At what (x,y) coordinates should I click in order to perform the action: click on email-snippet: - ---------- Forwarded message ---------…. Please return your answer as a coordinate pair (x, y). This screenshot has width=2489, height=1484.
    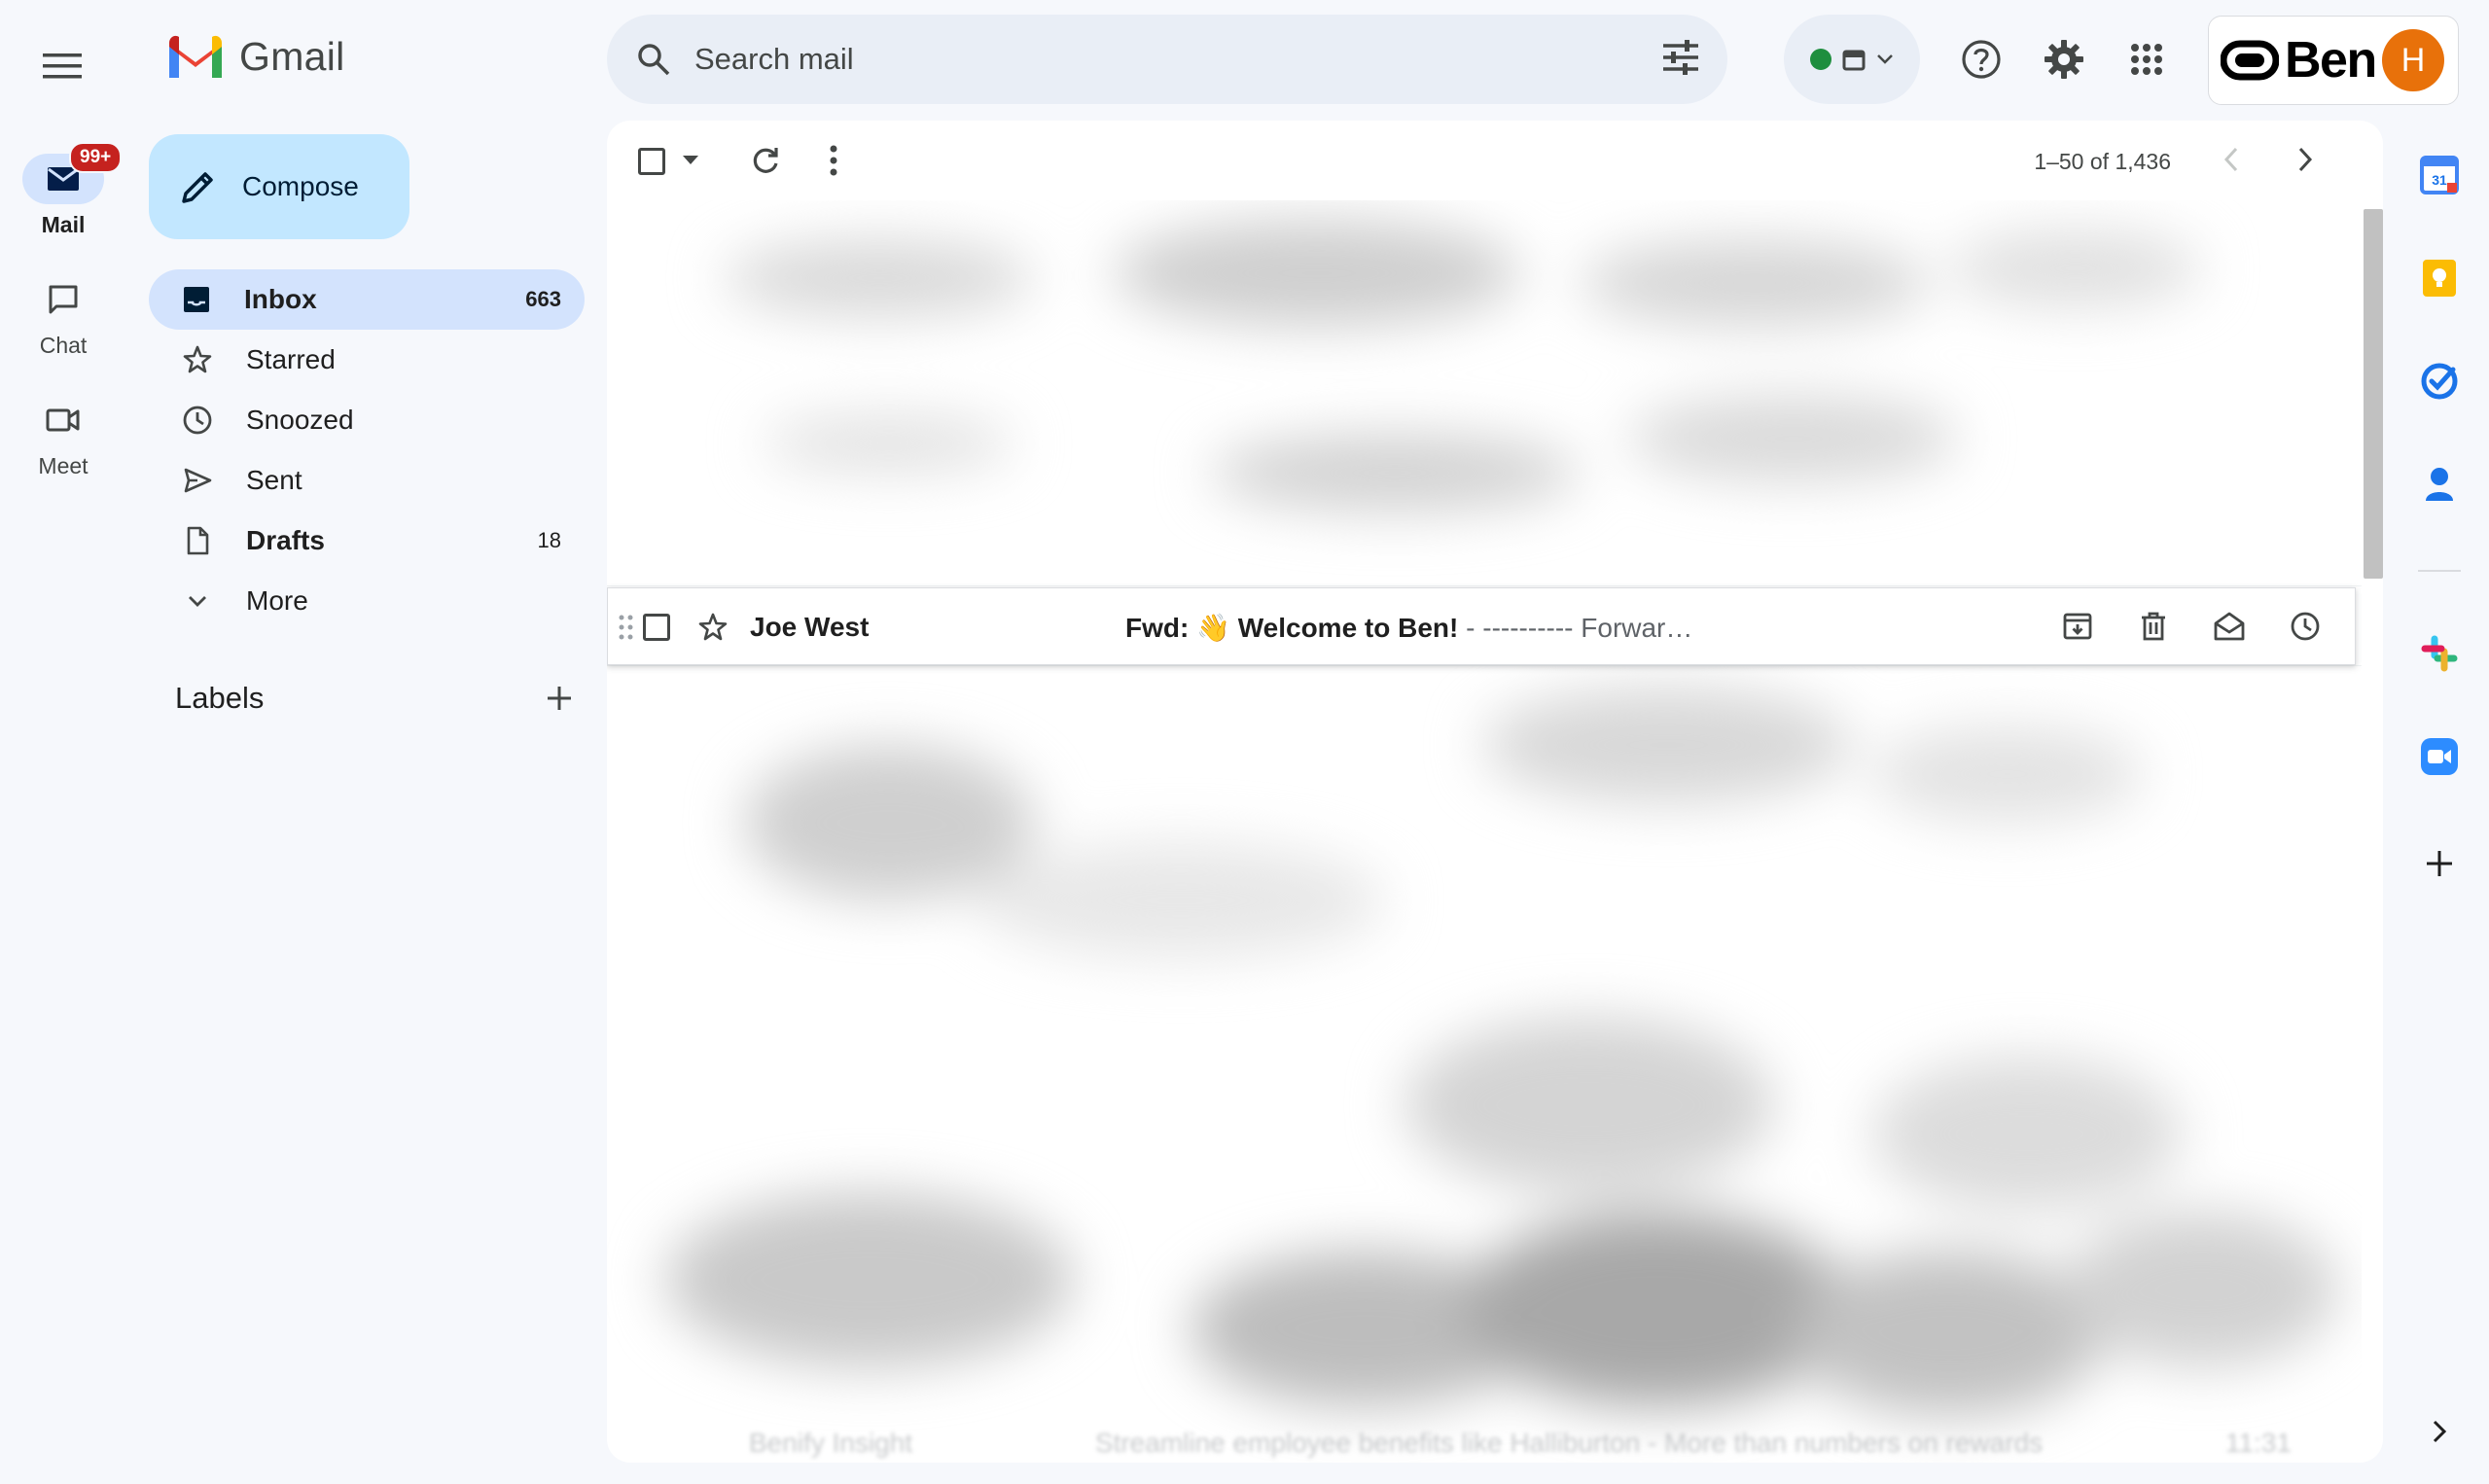
    Looking at the image, I should click on (1582, 628).